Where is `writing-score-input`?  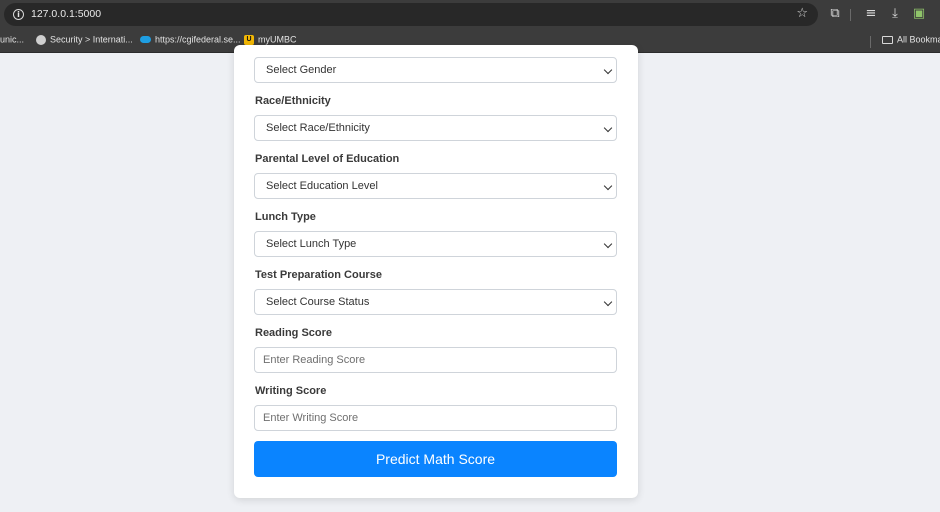
writing-score-input is located at coordinates (435, 418).